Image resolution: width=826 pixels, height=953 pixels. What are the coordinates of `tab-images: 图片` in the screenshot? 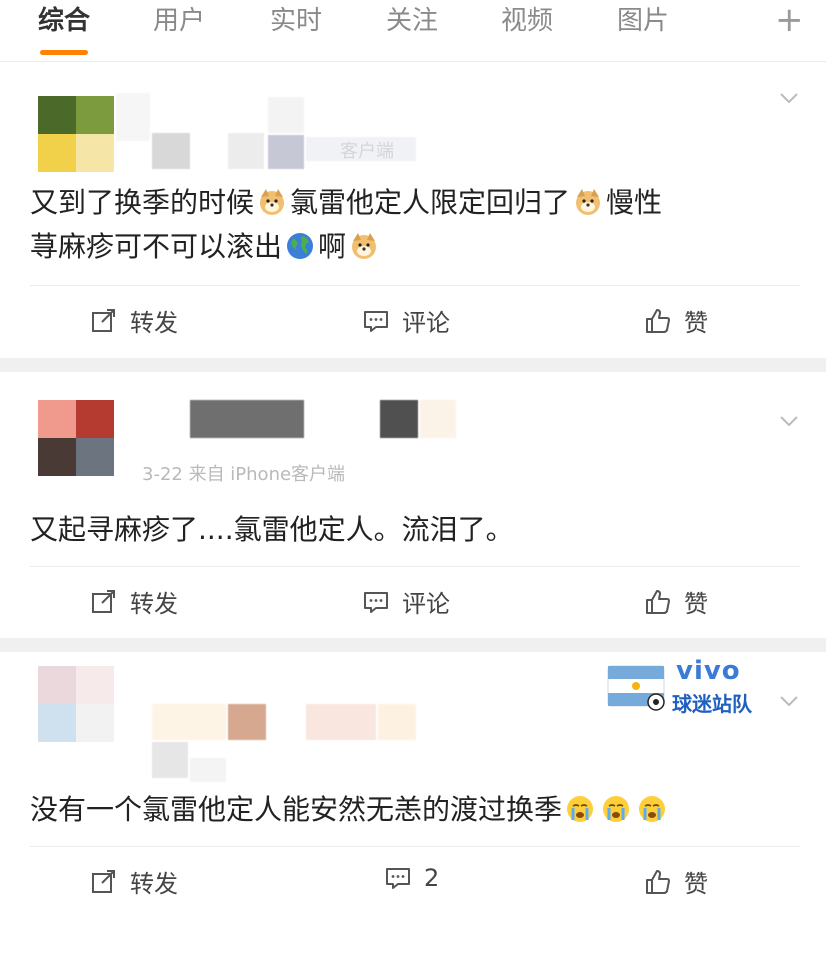 It's located at (643, 21).